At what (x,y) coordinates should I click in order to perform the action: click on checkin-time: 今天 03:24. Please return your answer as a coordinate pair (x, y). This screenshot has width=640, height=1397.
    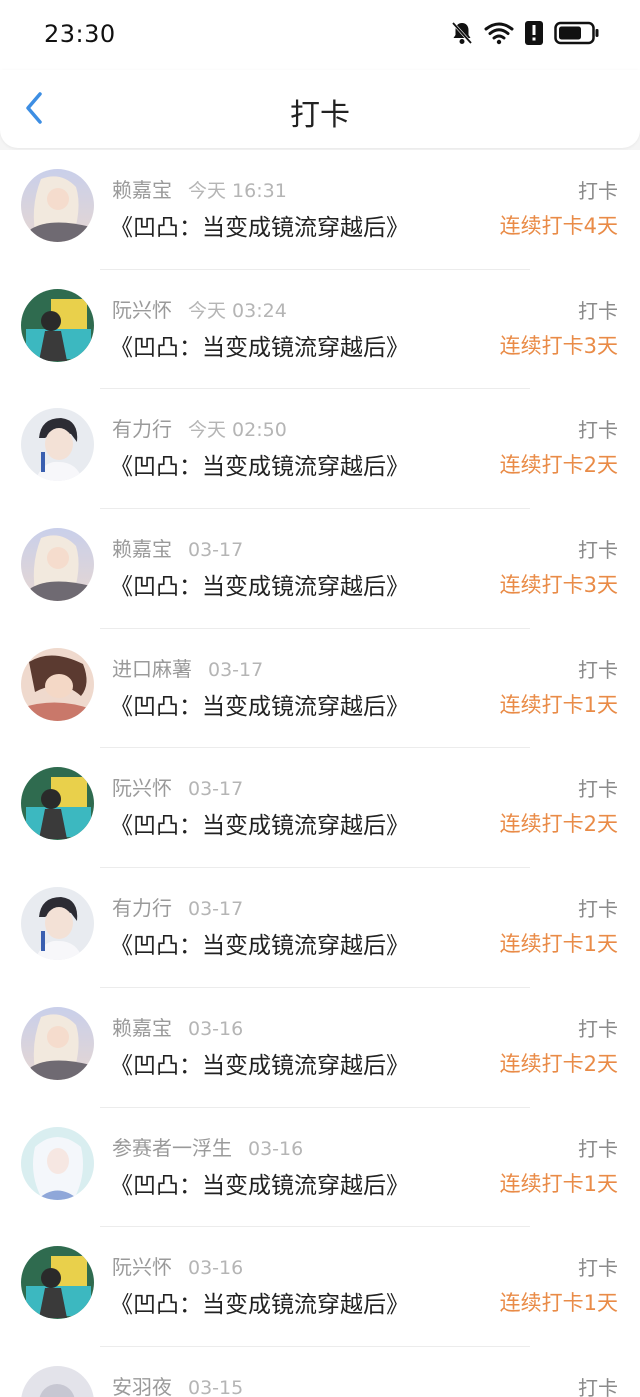
    Looking at the image, I should click on (237, 310).